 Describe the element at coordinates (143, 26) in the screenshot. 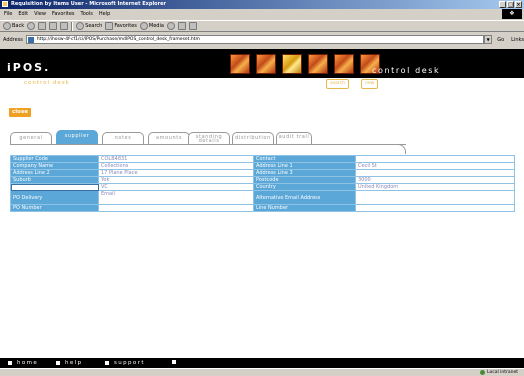

I see `media-icon` at that location.